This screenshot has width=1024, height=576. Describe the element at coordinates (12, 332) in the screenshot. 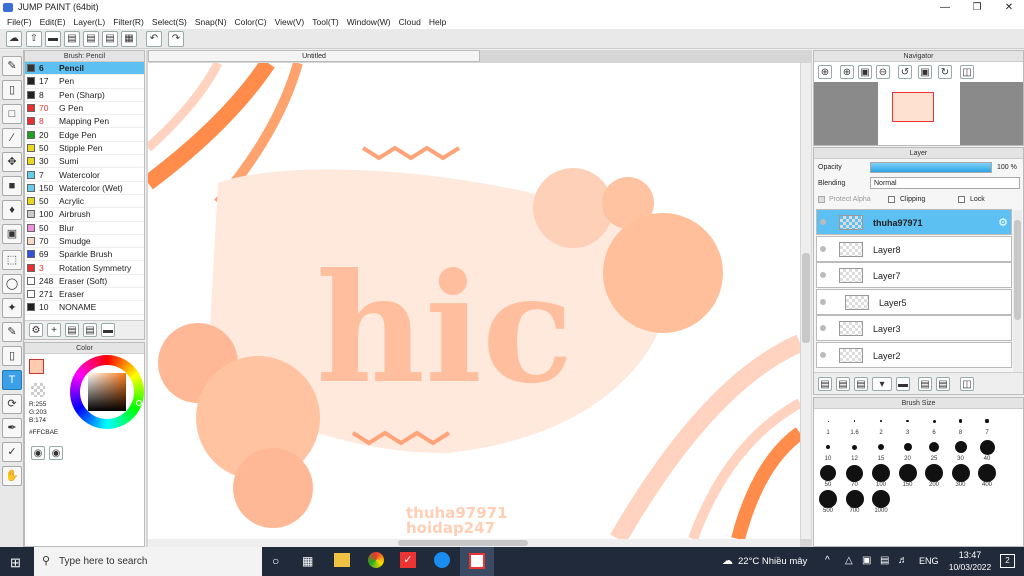

I see `select-pen-tool-icon: ✎` at that location.